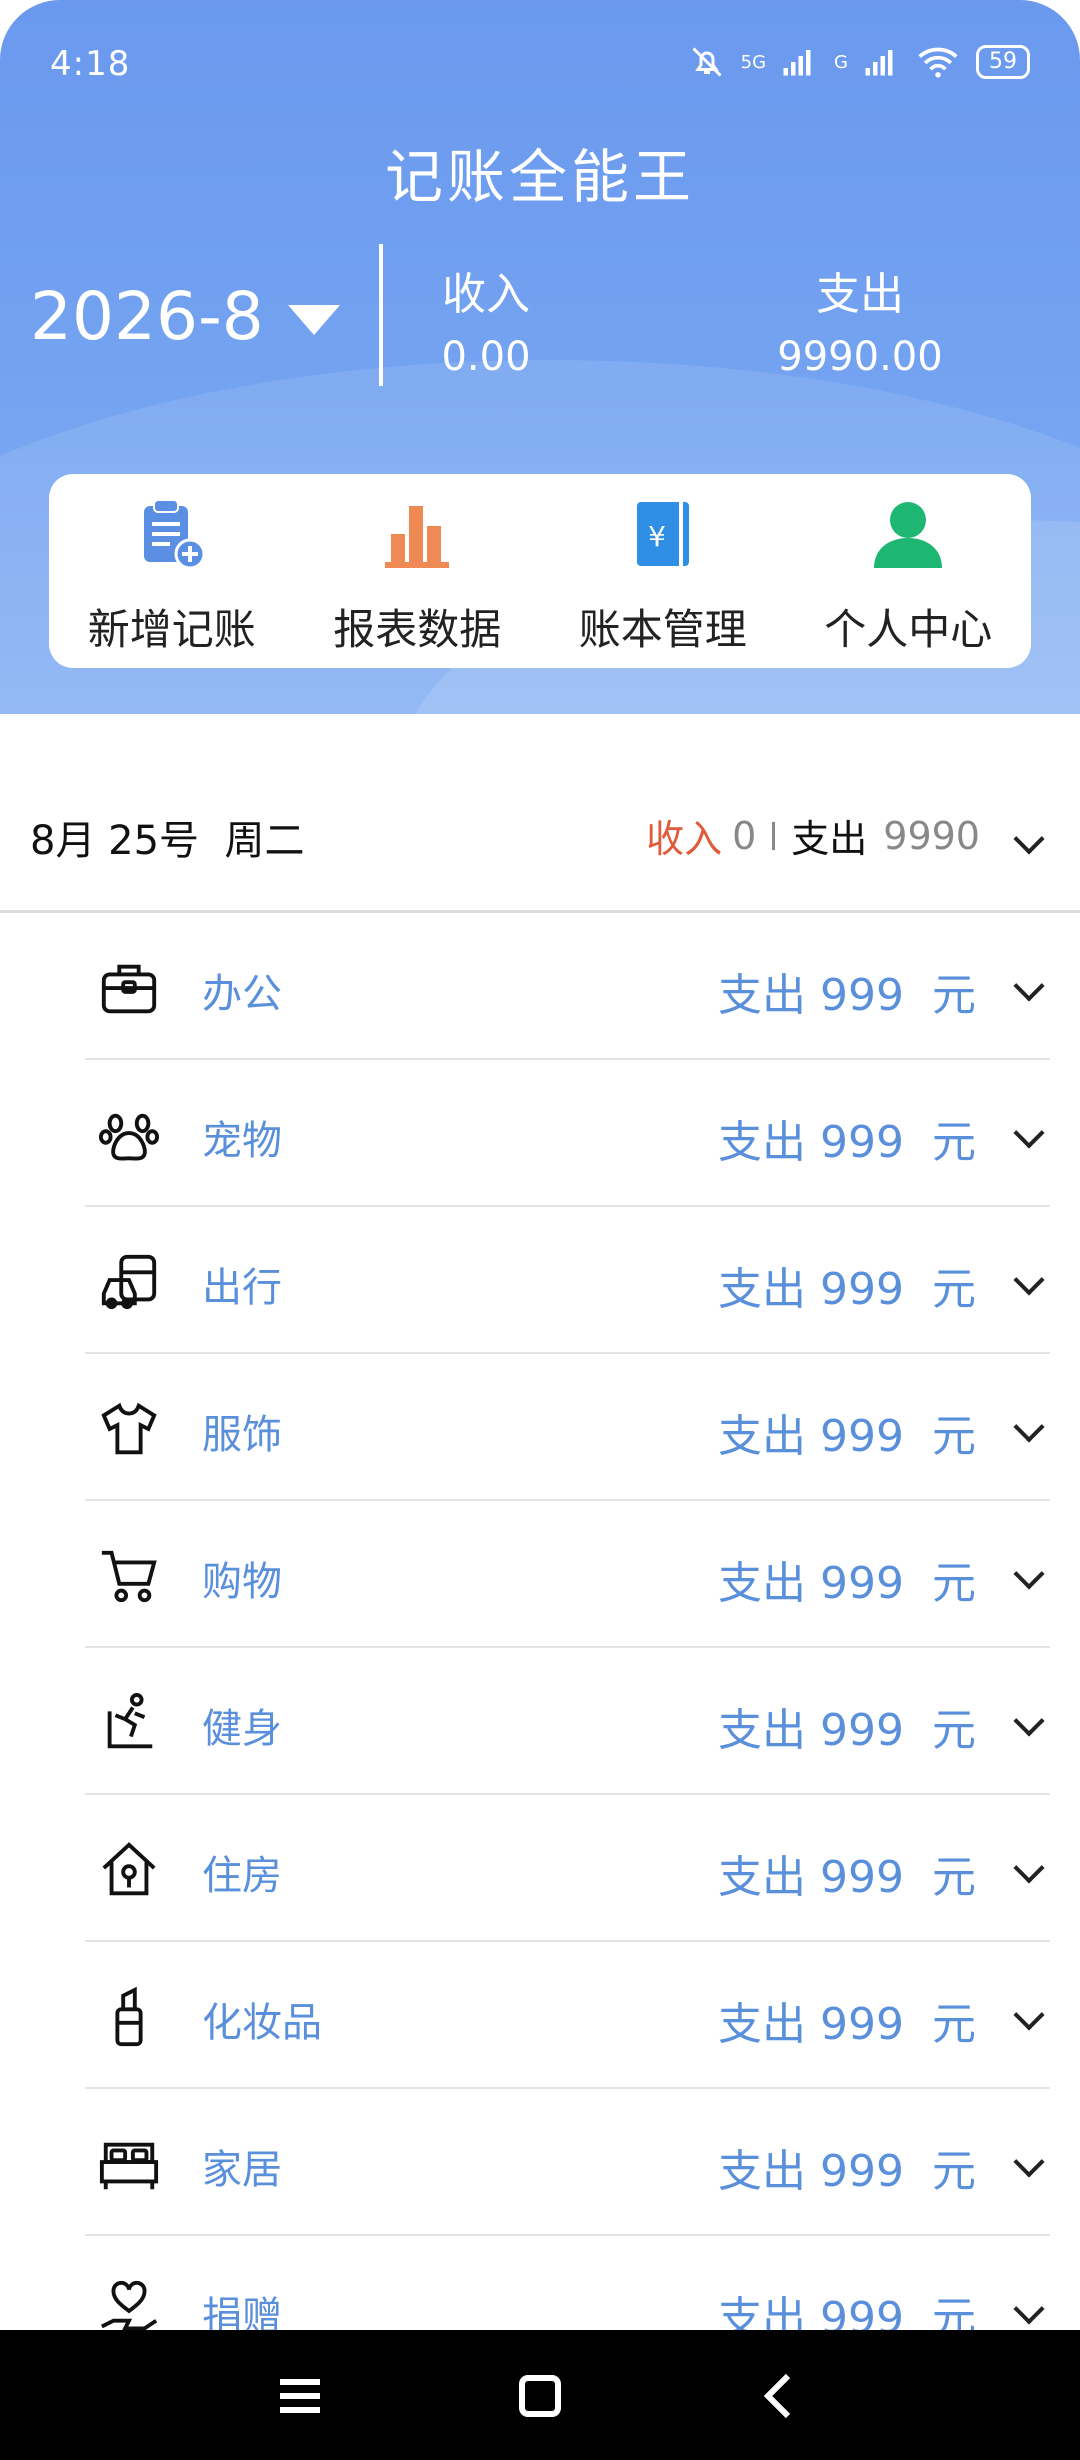  What do you see at coordinates (417, 629) in the screenshot?
I see `menu-label: 报表数据` at bounding box center [417, 629].